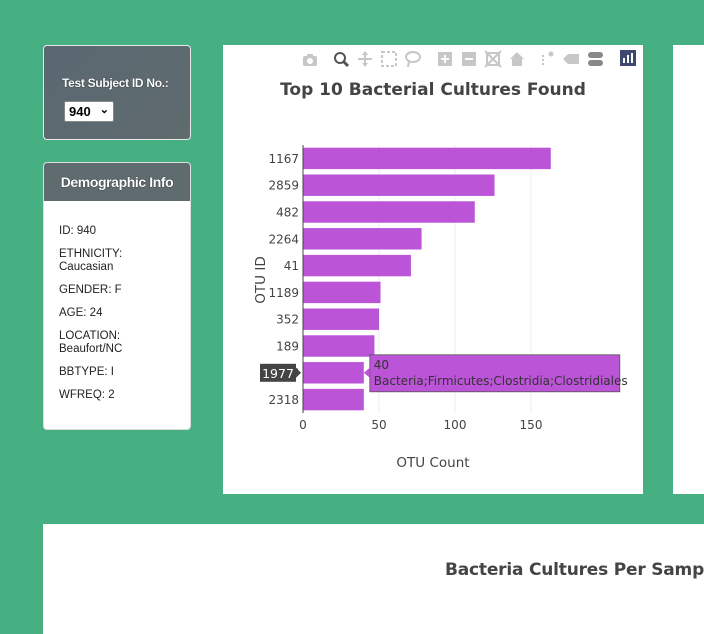 The width and height of the screenshot is (704, 634). What do you see at coordinates (283, 186) in the screenshot?
I see `y-tick-label: 2859` at bounding box center [283, 186].